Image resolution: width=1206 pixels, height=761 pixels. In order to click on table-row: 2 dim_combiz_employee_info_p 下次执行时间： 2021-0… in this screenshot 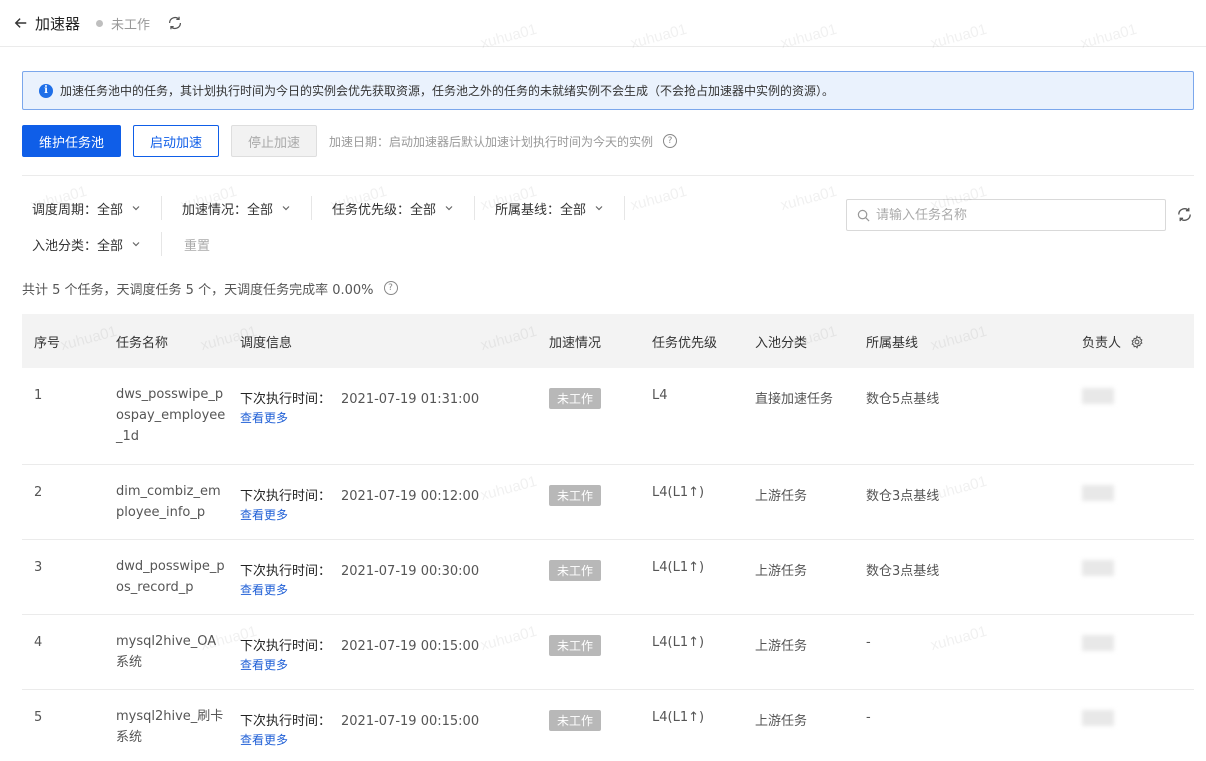, I will do `click(608, 502)`.